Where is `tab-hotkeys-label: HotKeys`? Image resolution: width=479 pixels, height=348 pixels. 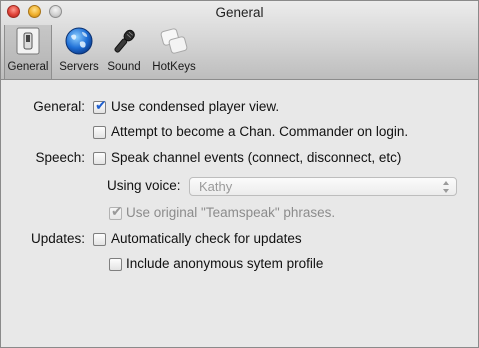
tab-hotkeys-label: HotKeys is located at coordinates (174, 67).